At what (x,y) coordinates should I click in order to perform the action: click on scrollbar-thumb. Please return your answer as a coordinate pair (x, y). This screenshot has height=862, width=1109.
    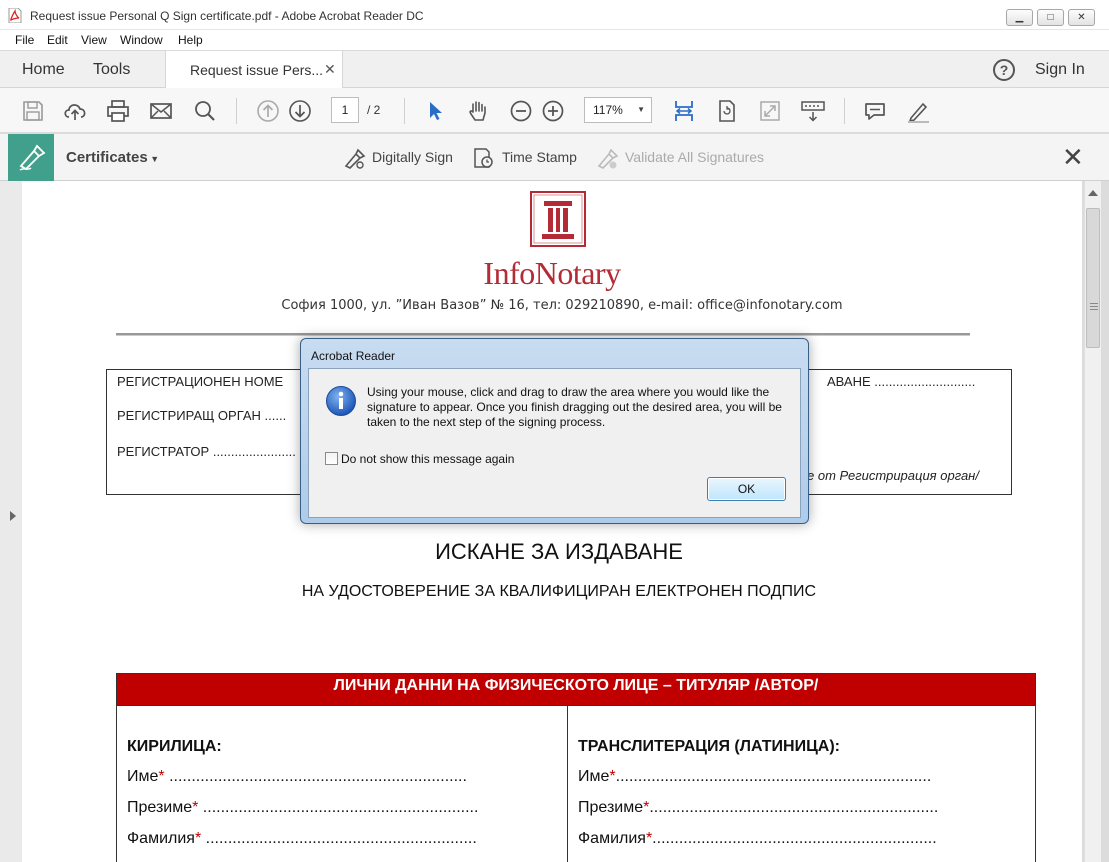
    Looking at the image, I should click on (1093, 278).